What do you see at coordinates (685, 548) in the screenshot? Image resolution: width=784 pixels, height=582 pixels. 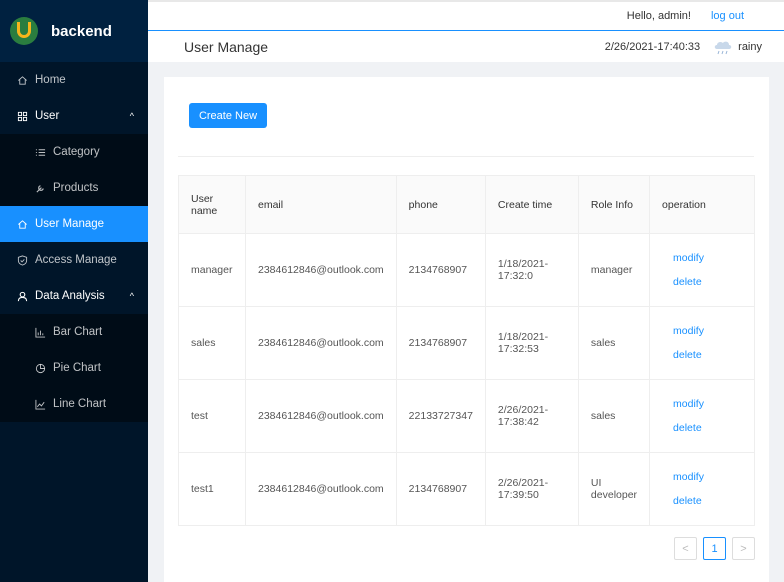 I see `prev-page-button: <` at bounding box center [685, 548].